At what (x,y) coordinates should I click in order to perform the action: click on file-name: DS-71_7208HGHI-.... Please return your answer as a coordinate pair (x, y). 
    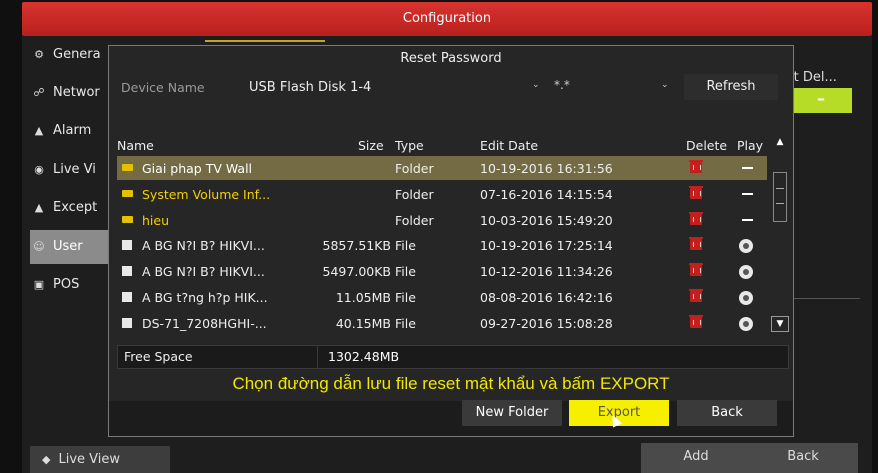
    Looking at the image, I should click on (204, 323).